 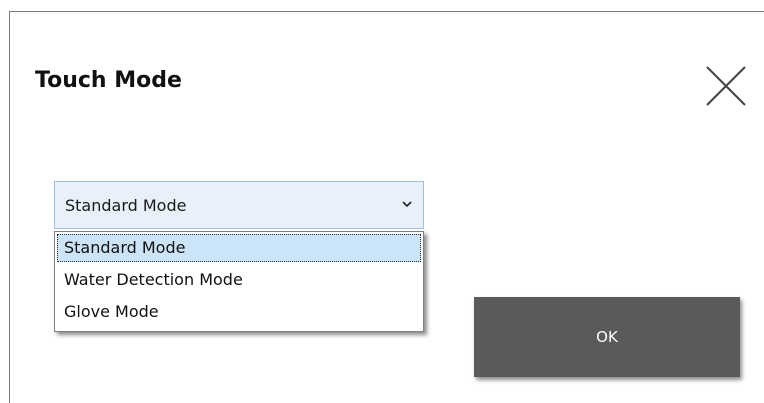 I want to click on option-water-detection-mode: Water Detection Mode, so click(x=239, y=280).